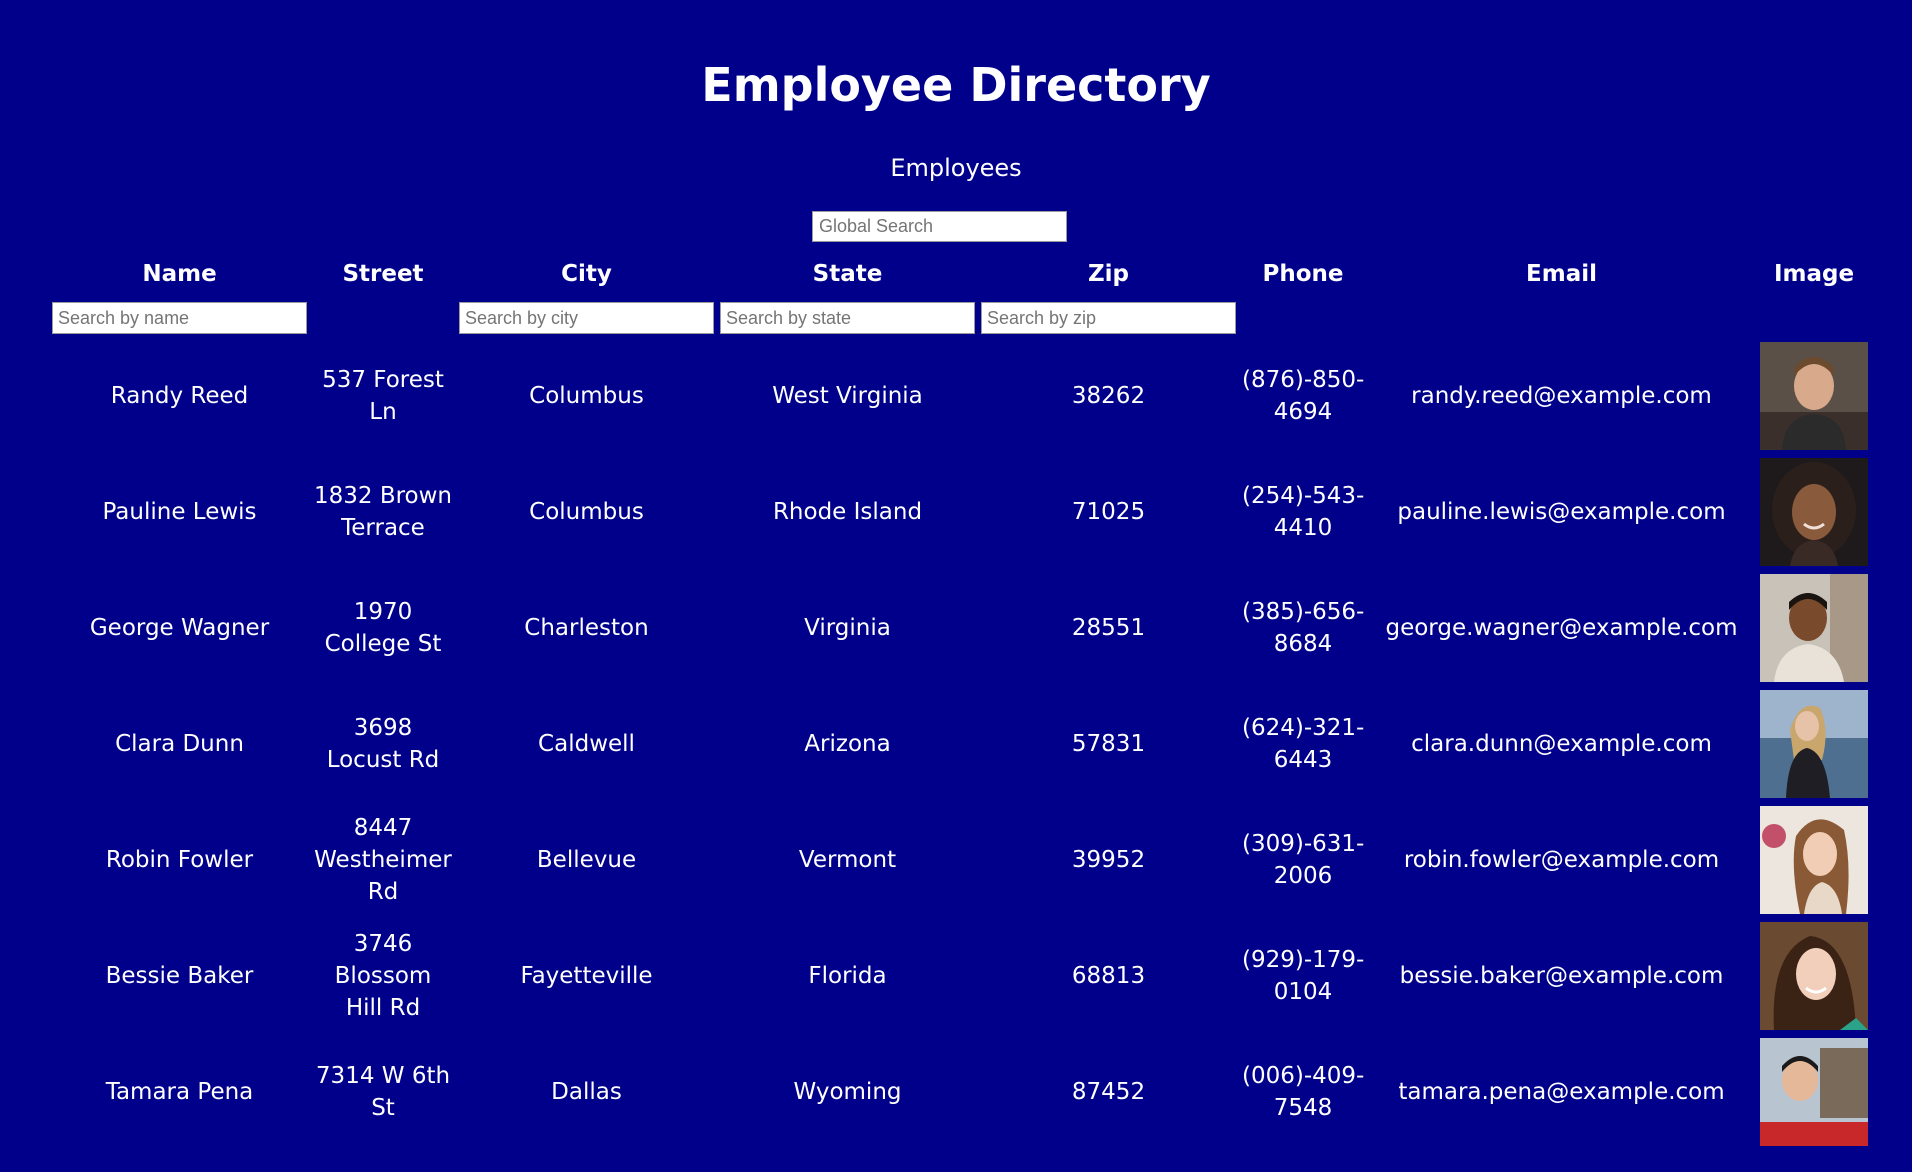 This screenshot has height=1172, width=1912. Describe the element at coordinates (383, 860) in the screenshot. I see `employee-street: 8447 Westheimer Rd` at that location.